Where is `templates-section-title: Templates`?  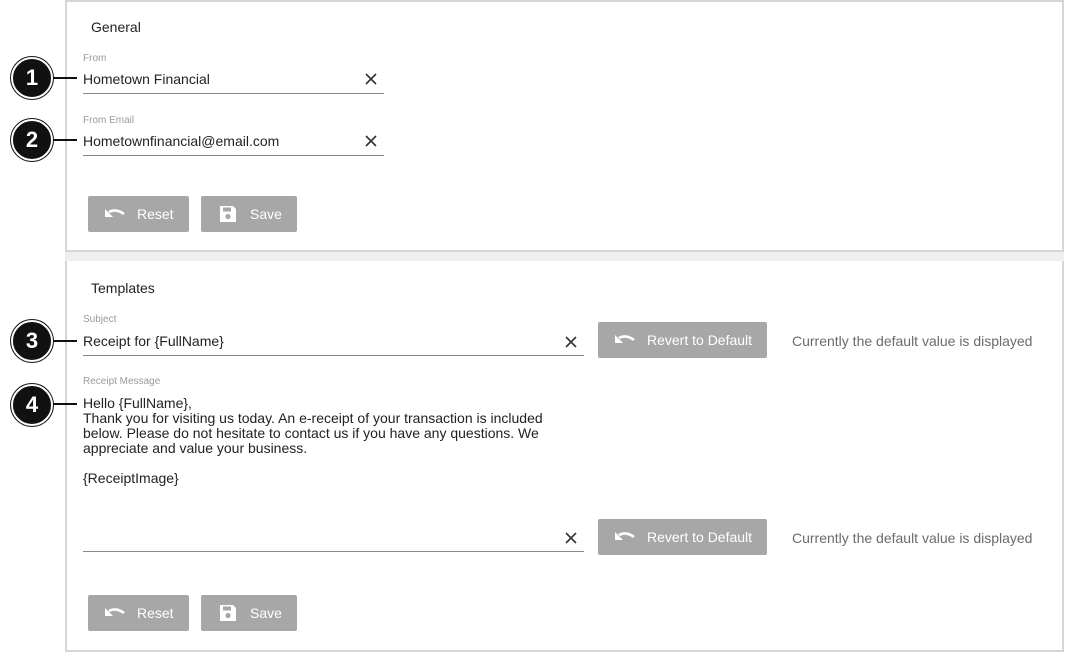 templates-section-title: Templates is located at coordinates (123, 288).